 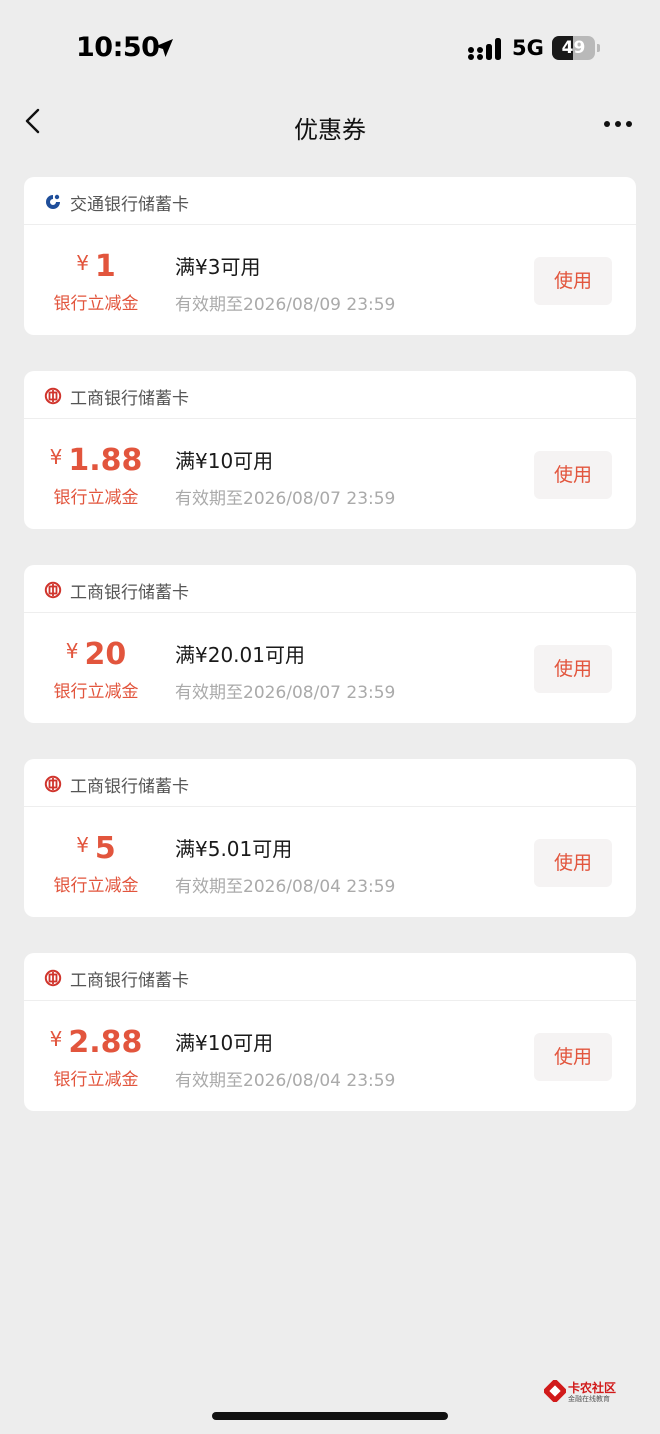 I want to click on battery-indicator: 49, so click(x=576, y=48).